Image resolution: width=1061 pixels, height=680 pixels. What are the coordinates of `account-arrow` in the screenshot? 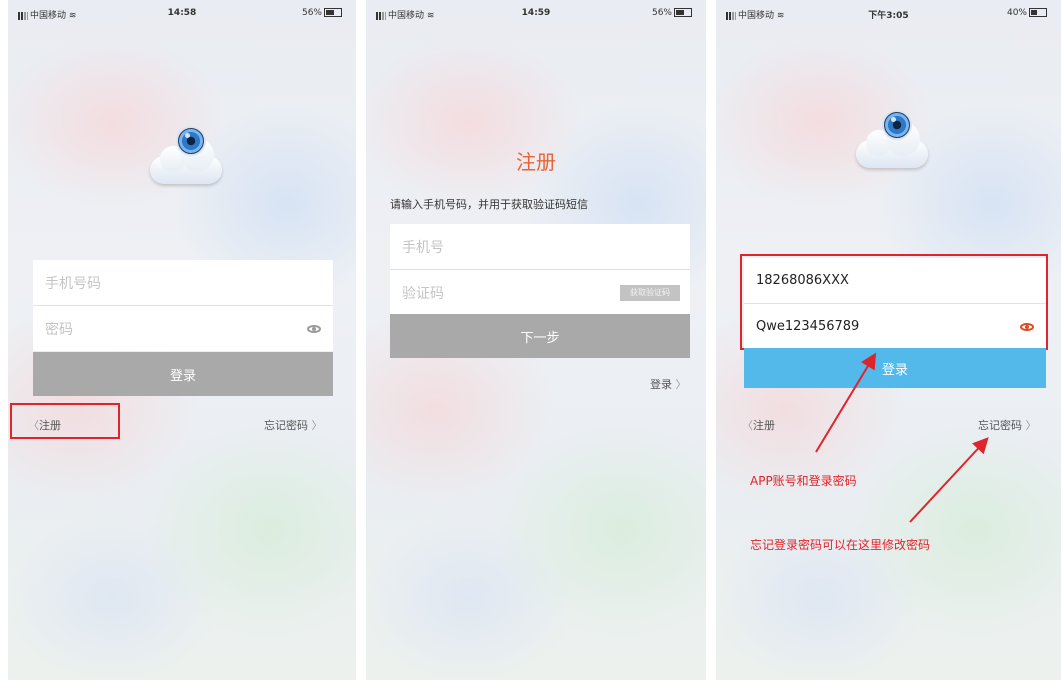 It's located at (846, 402).